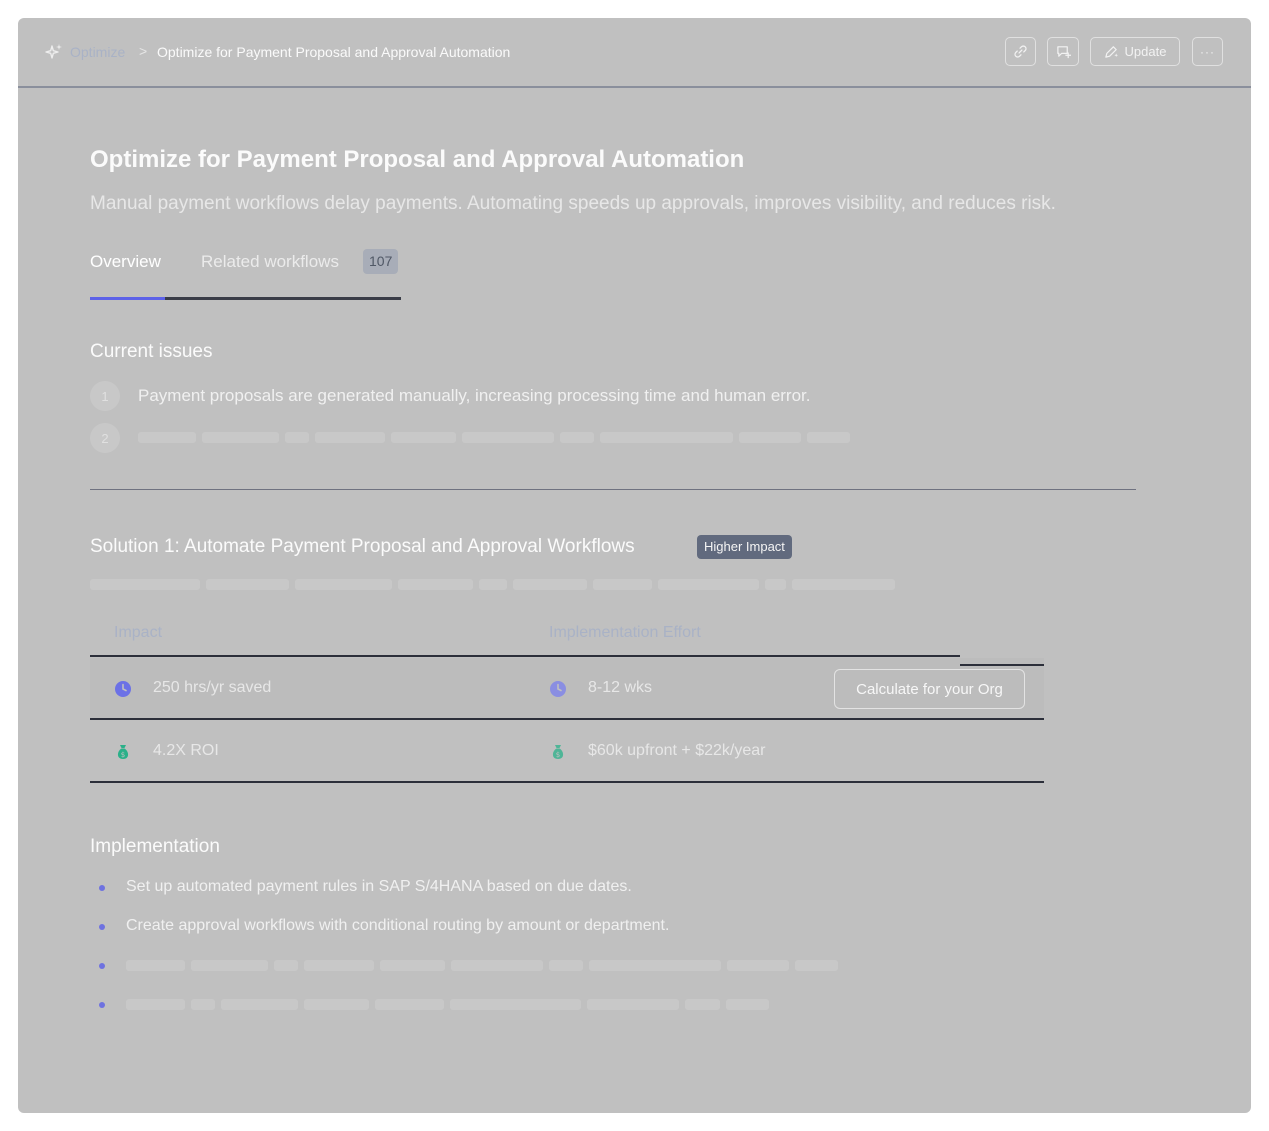 This screenshot has width=1269, height=1131. What do you see at coordinates (125, 262) in the screenshot?
I see `tab-overview: Overview` at bounding box center [125, 262].